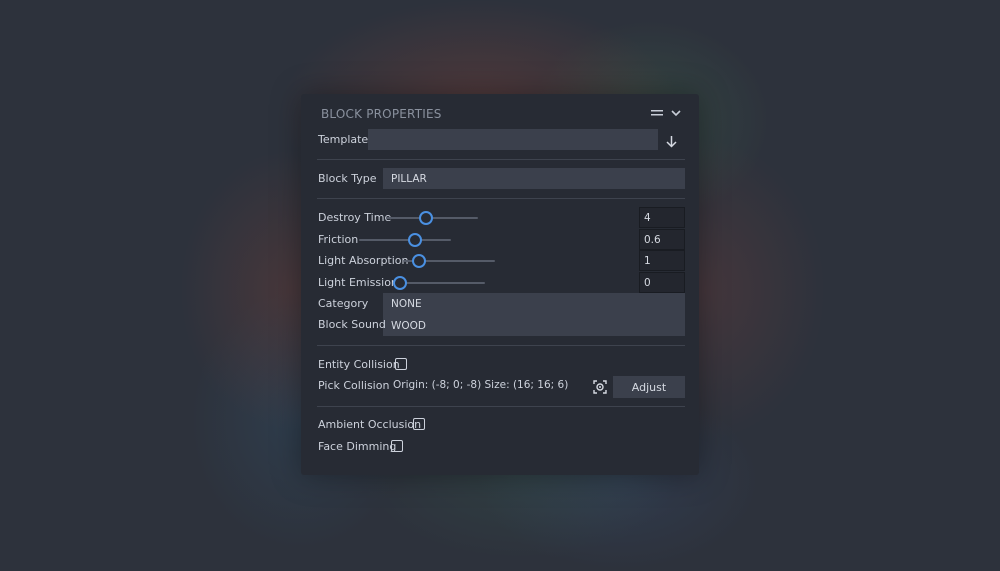 This screenshot has width=1000, height=571. I want to click on pick-collision-info: Origin: (-8; 0; -8) Size: (16; 16; 6), so click(481, 385).